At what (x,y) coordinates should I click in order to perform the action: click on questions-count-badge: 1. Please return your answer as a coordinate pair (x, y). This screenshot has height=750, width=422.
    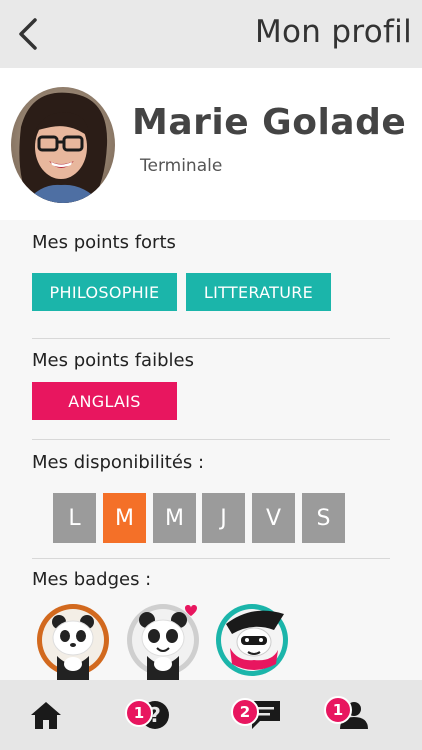
    Looking at the image, I should click on (139, 713).